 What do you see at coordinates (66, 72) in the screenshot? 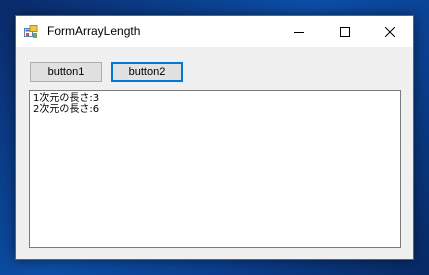
I see `button1: button1` at bounding box center [66, 72].